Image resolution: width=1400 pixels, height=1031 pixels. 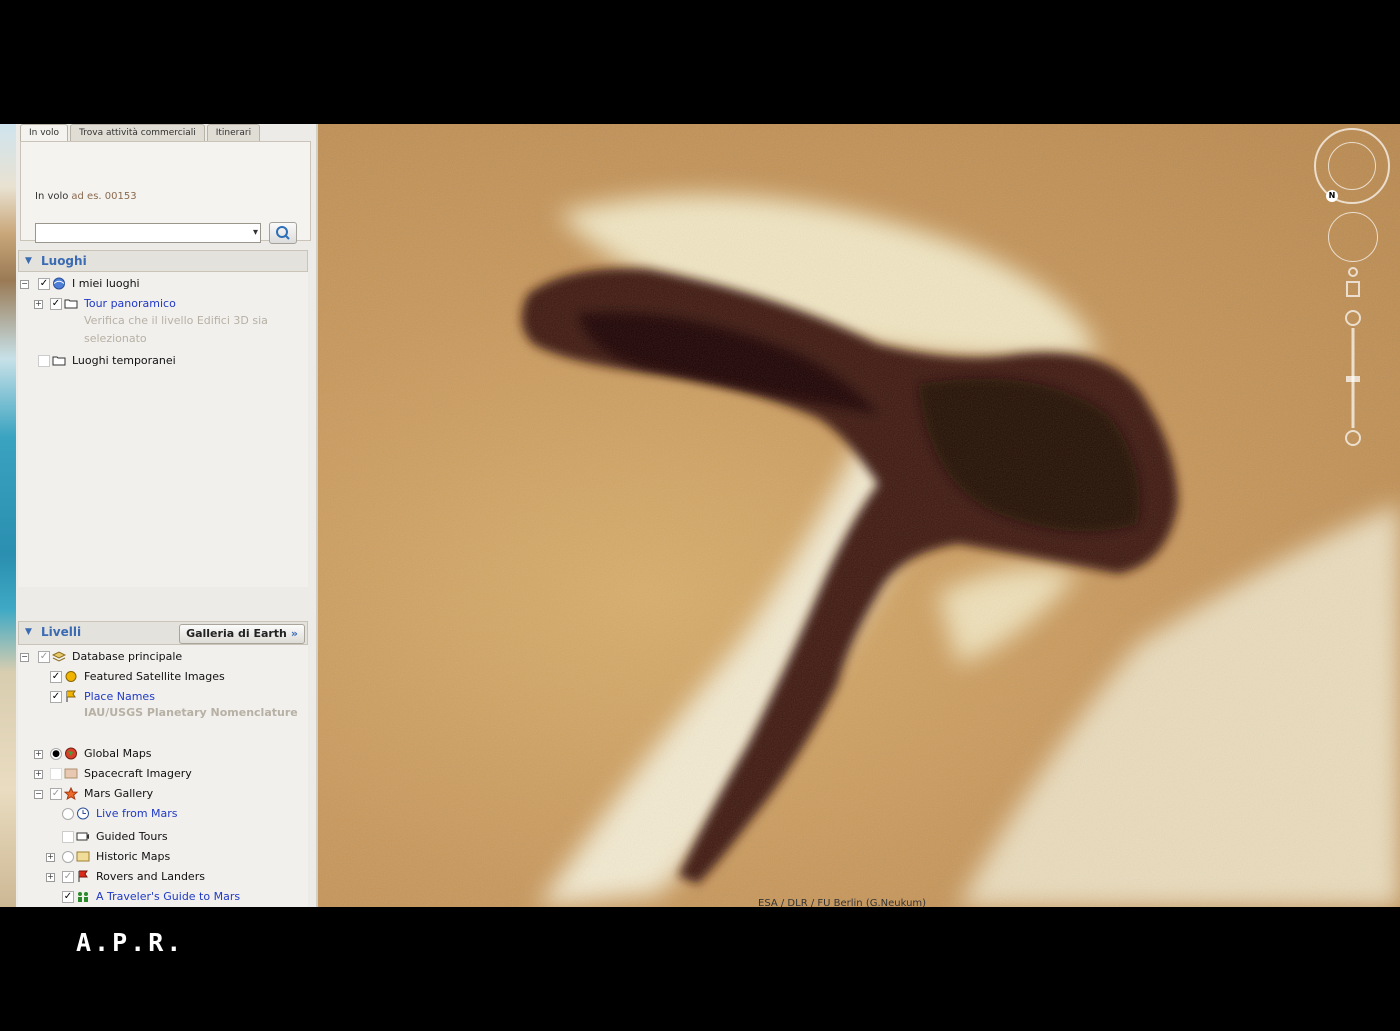 I want to click on places-item-link: Tour panoramico, so click(x=130, y=303).